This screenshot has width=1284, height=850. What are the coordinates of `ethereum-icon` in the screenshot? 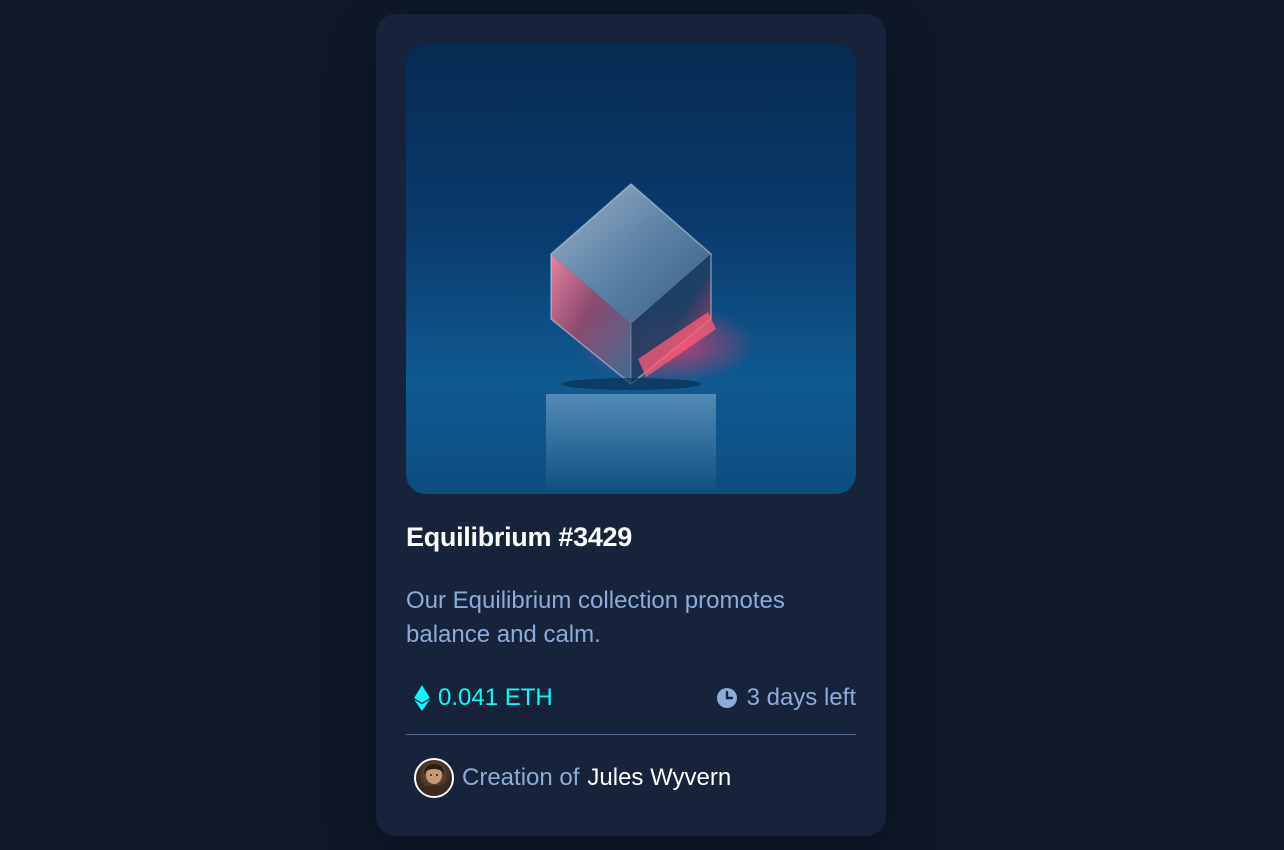 It's located at (422, 698).